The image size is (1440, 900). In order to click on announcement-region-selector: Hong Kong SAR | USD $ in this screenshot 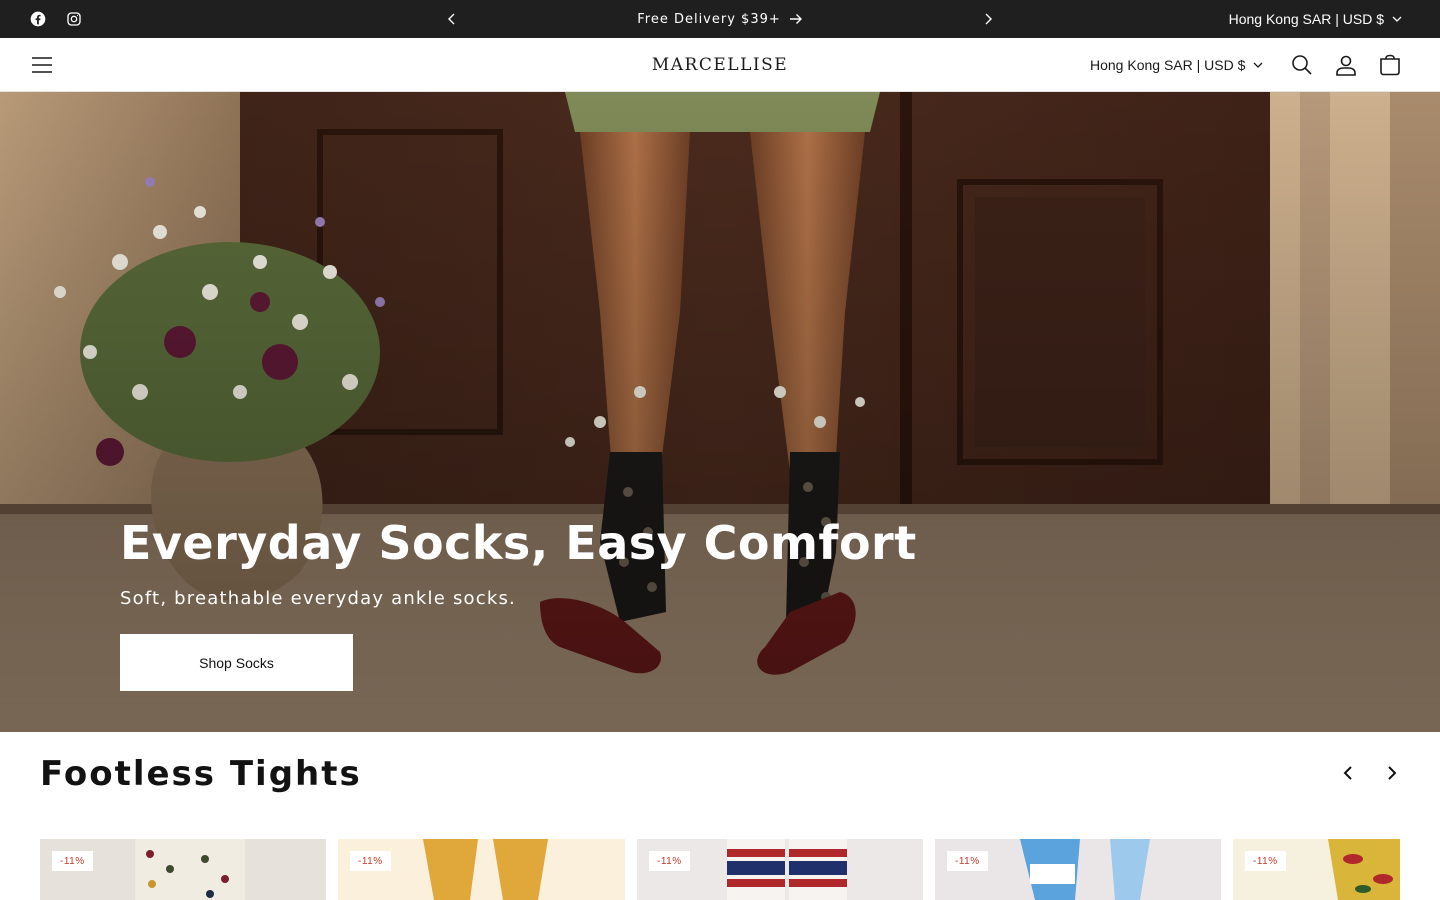, I will do `click(1315, 19)`.